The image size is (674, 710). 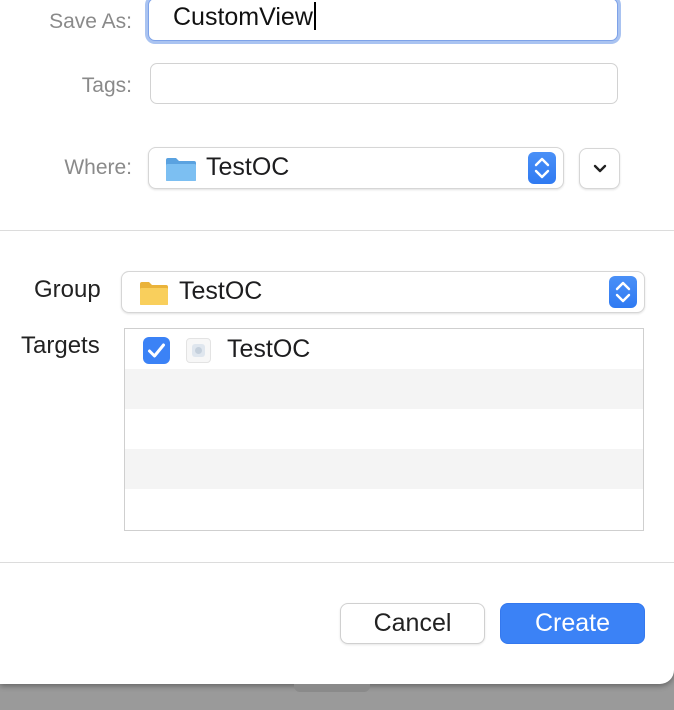 I want to click on target-row: TestOC, so click(x=384, y=349).